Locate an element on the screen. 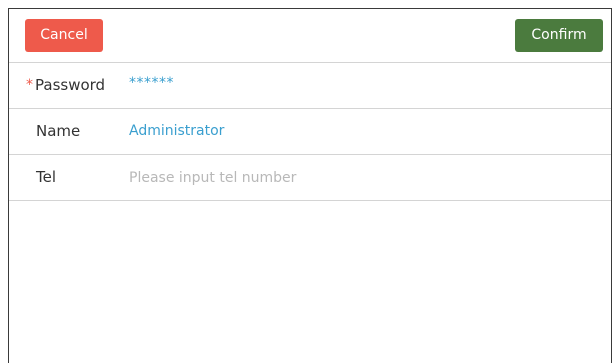 The width and height of the screenshot is (613, 363). tel-input is located at coordinates (349, 178).